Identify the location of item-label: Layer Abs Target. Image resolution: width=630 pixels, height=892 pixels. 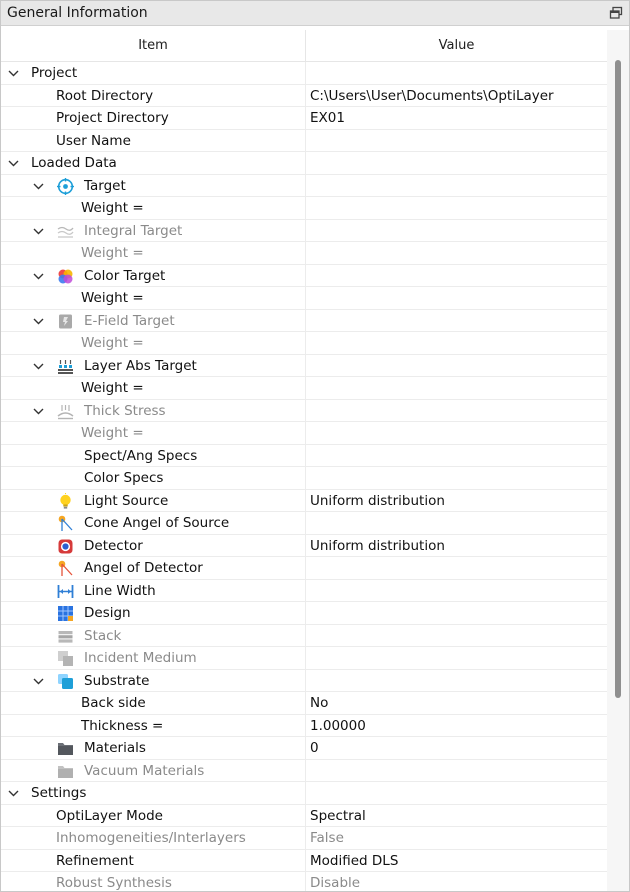
(140, 365).